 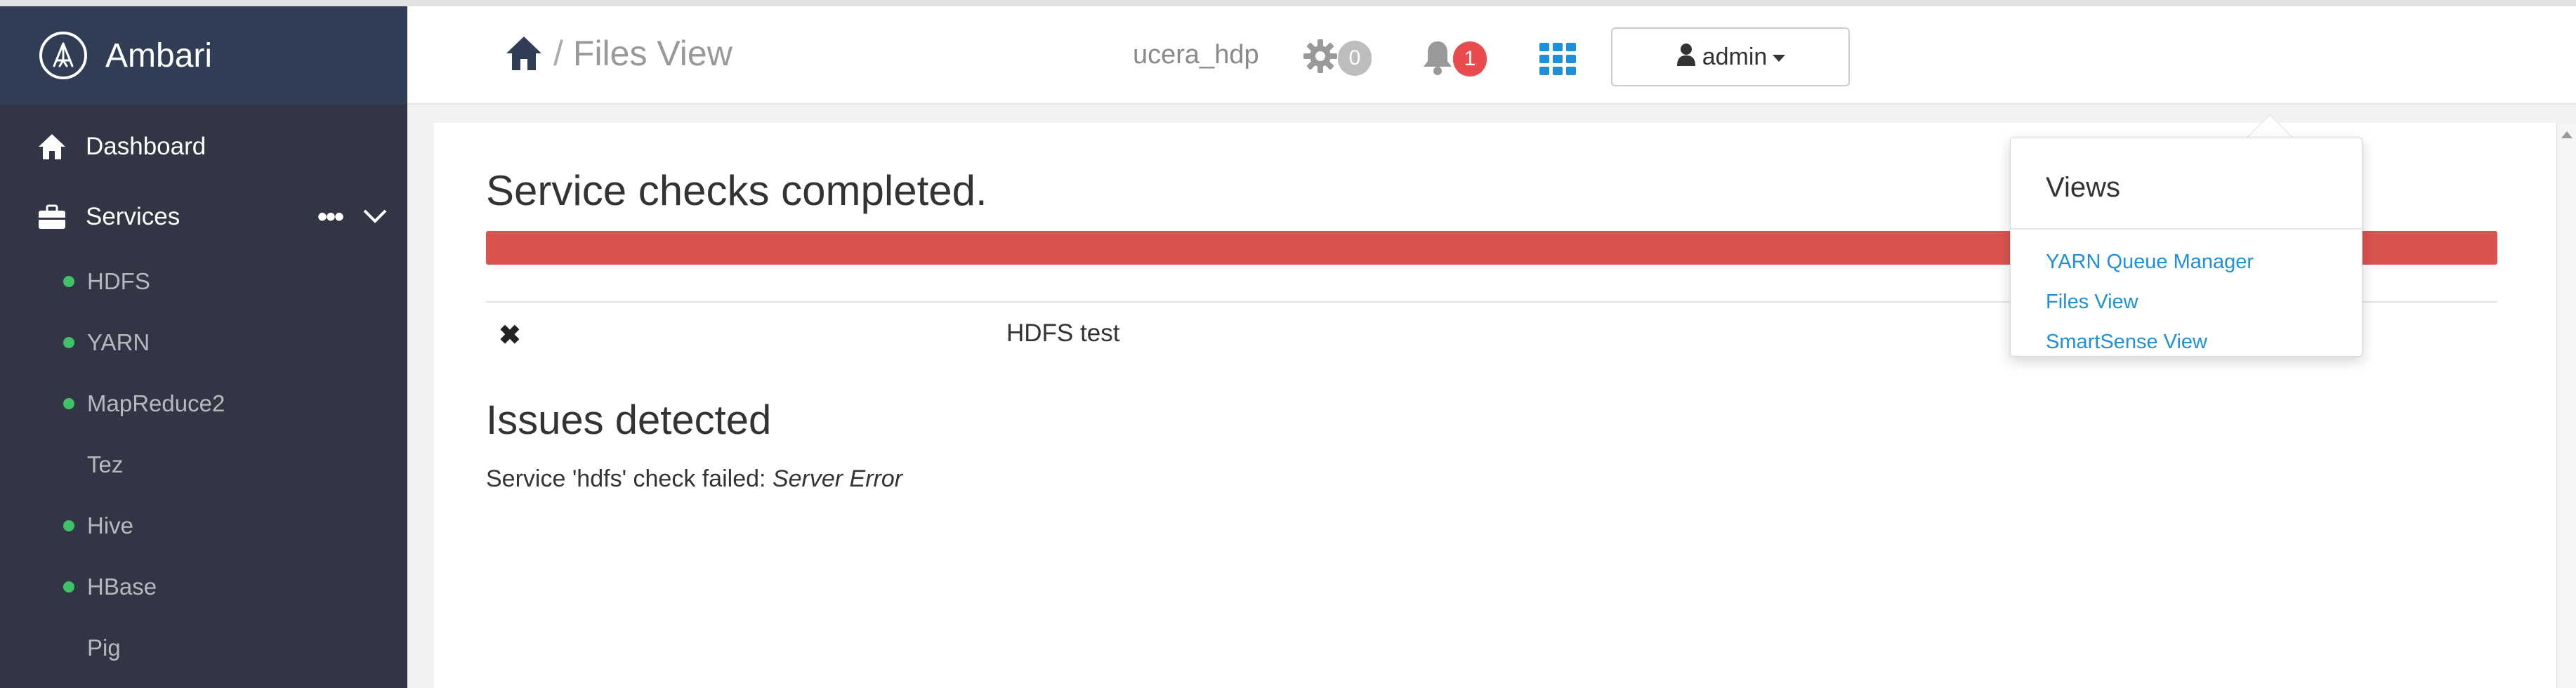 What do you see at coordinates (1063, 333) in the screenshot?
I see `check-name: HDFS test` at bounding box center [1063, 333].